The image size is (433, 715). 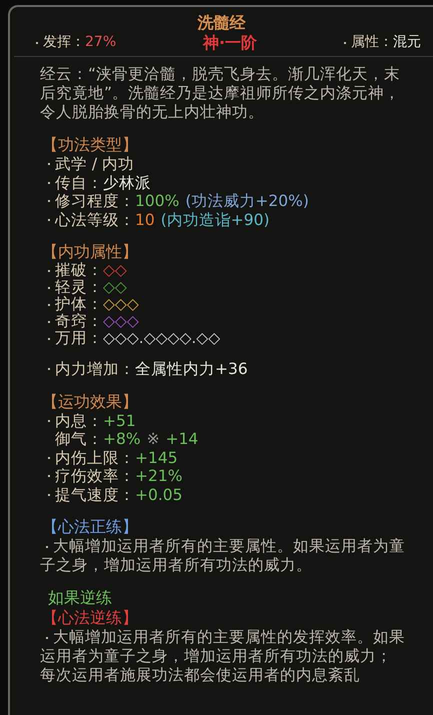 I want to click on line-label: 护体：, so click(x=79, y=304).